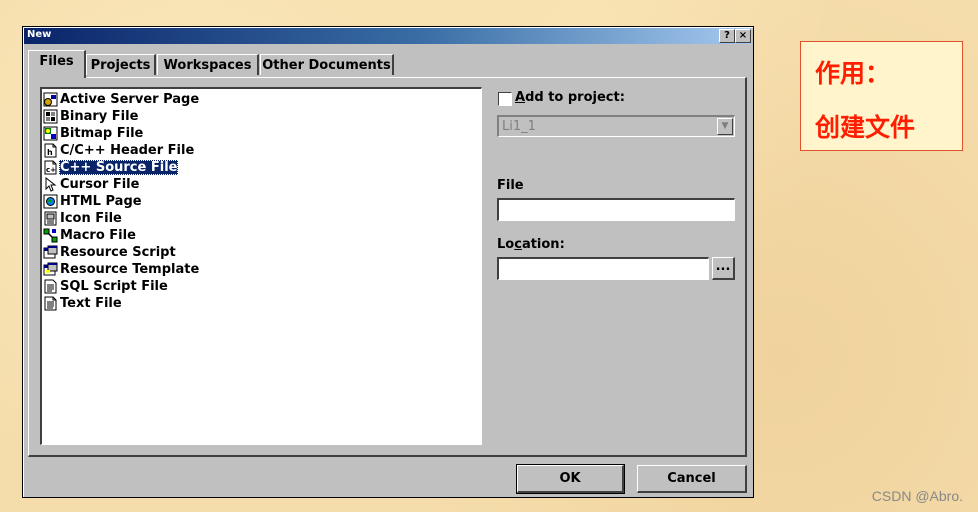 This screenshot has height=512, width=978. Describe the element at coordinates (119, 167) in the screenshot. I see `list-item-label: C++ Source File` at that location.